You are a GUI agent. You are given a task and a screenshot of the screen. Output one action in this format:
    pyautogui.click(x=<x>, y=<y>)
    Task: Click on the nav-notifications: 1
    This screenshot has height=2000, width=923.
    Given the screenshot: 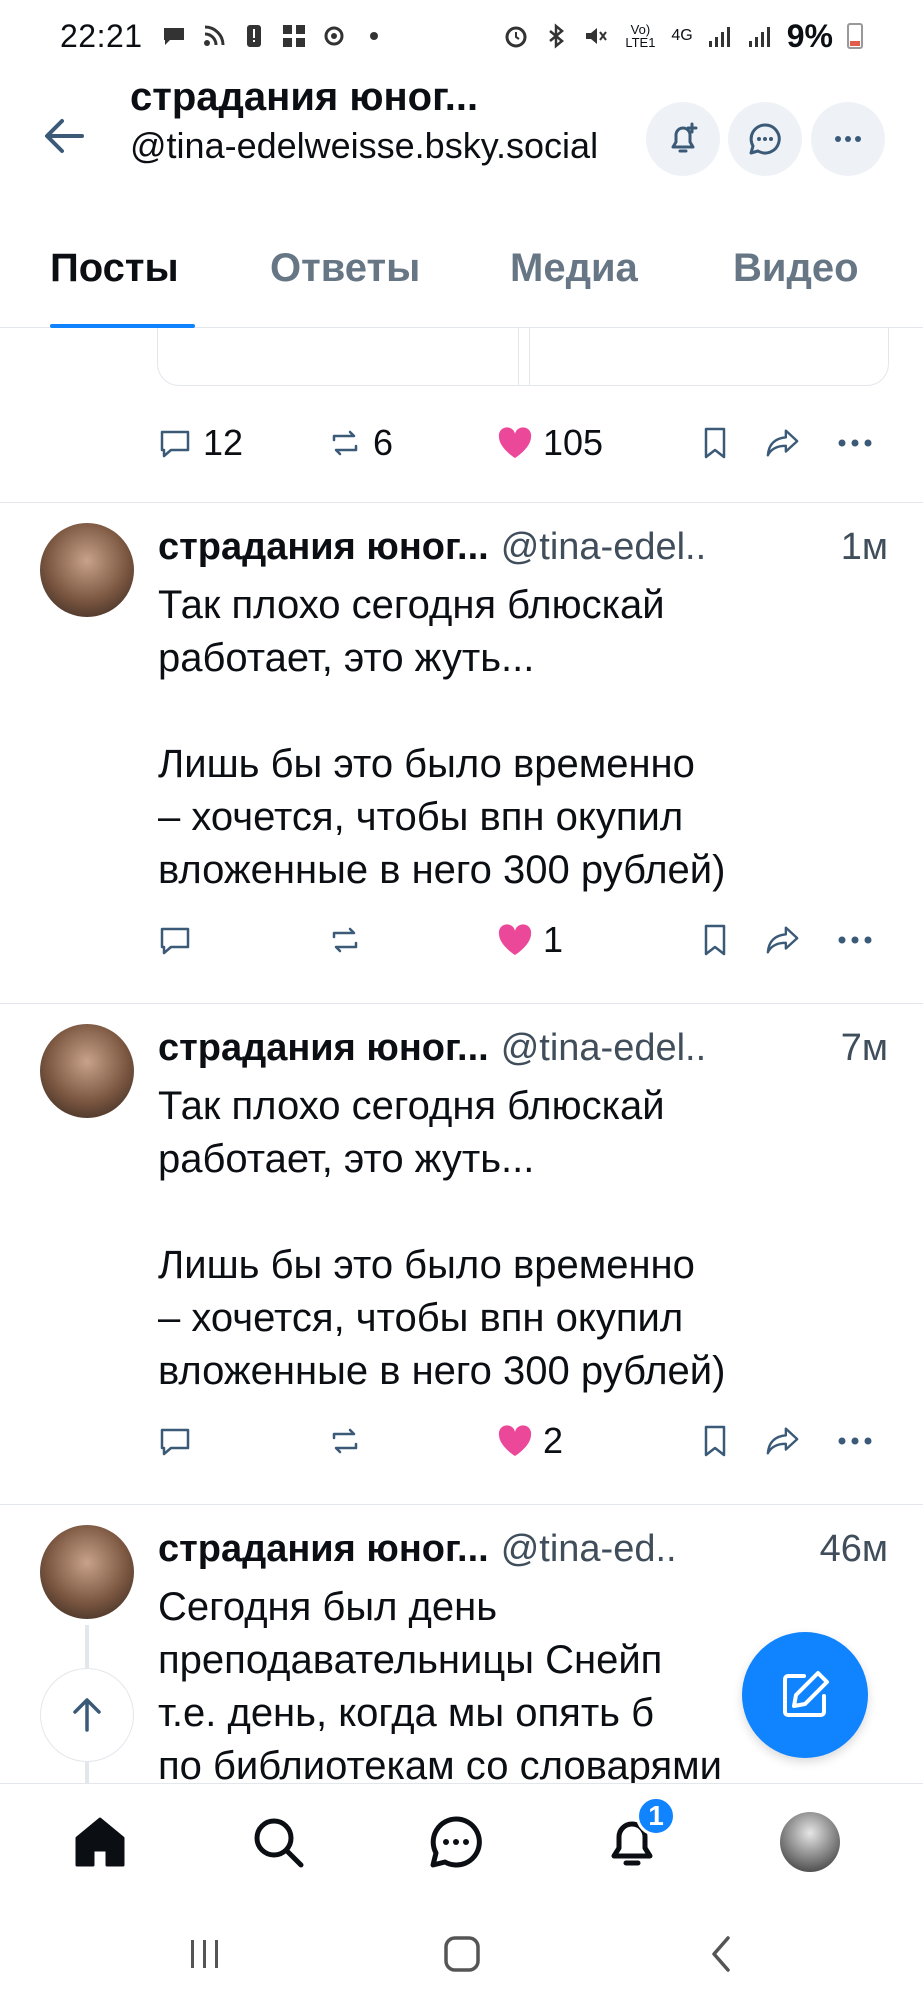 What is the action you would take?
    pyautogui.click(x=638, y=1835)
    